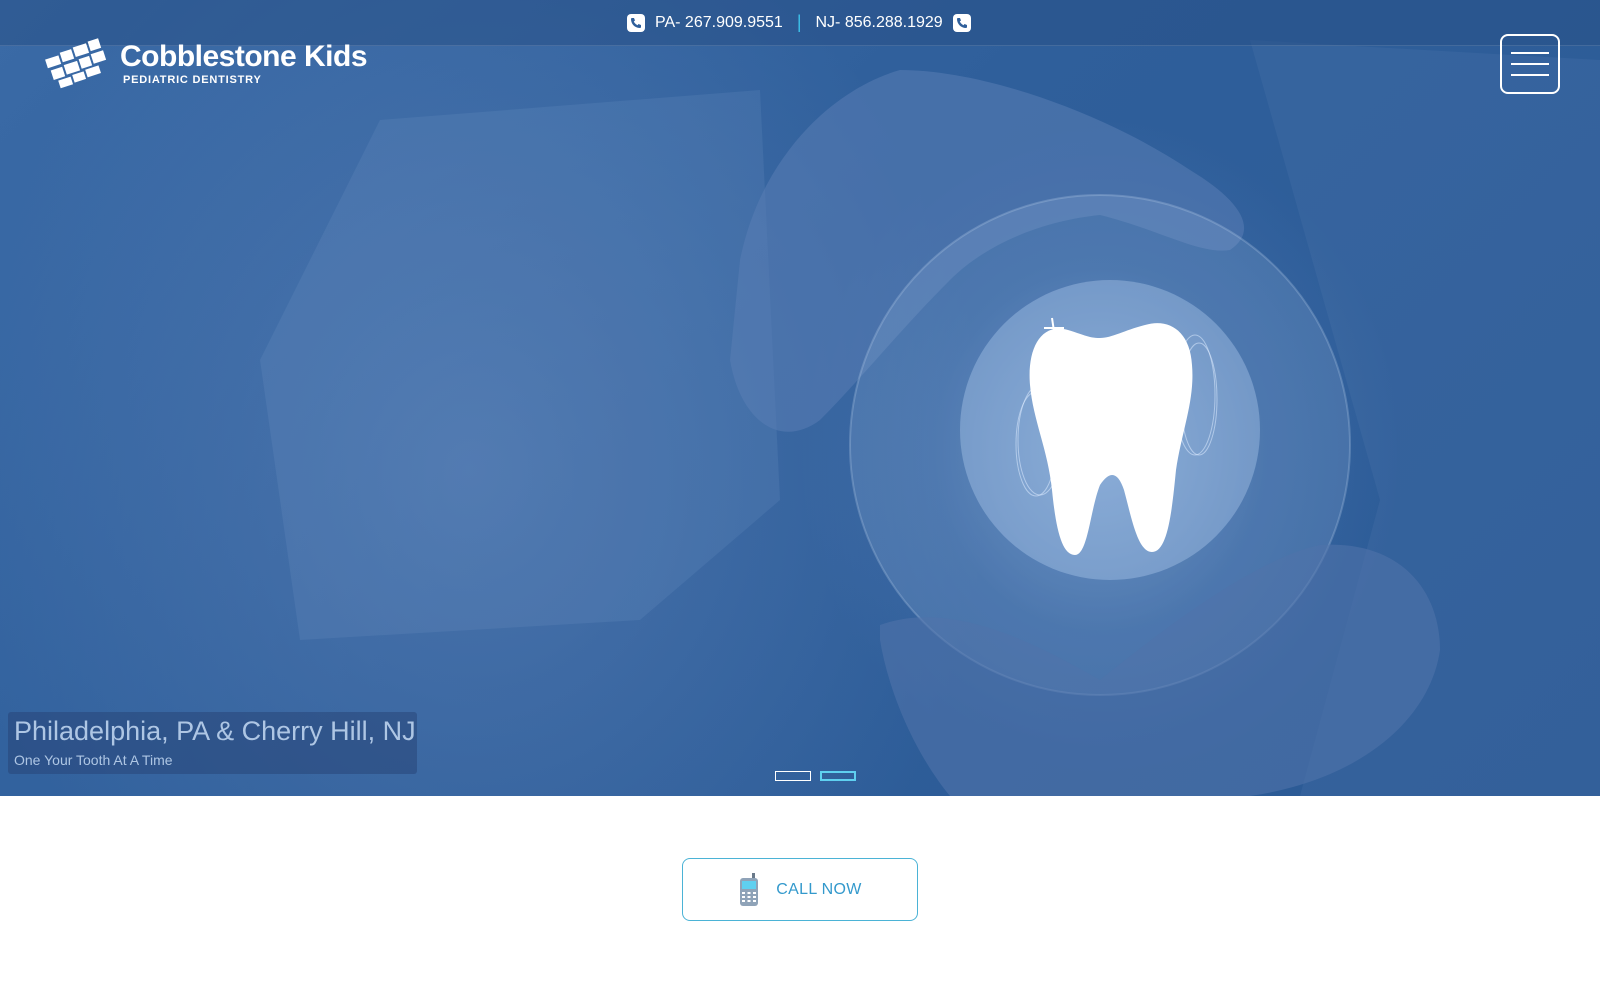 Image resolution: width=1600 pixels, height=1000 pixels. What do you see at coordinates (1530, 53) in the screenshot?
I see `menu-icon` at bounding box center [1530, 53].